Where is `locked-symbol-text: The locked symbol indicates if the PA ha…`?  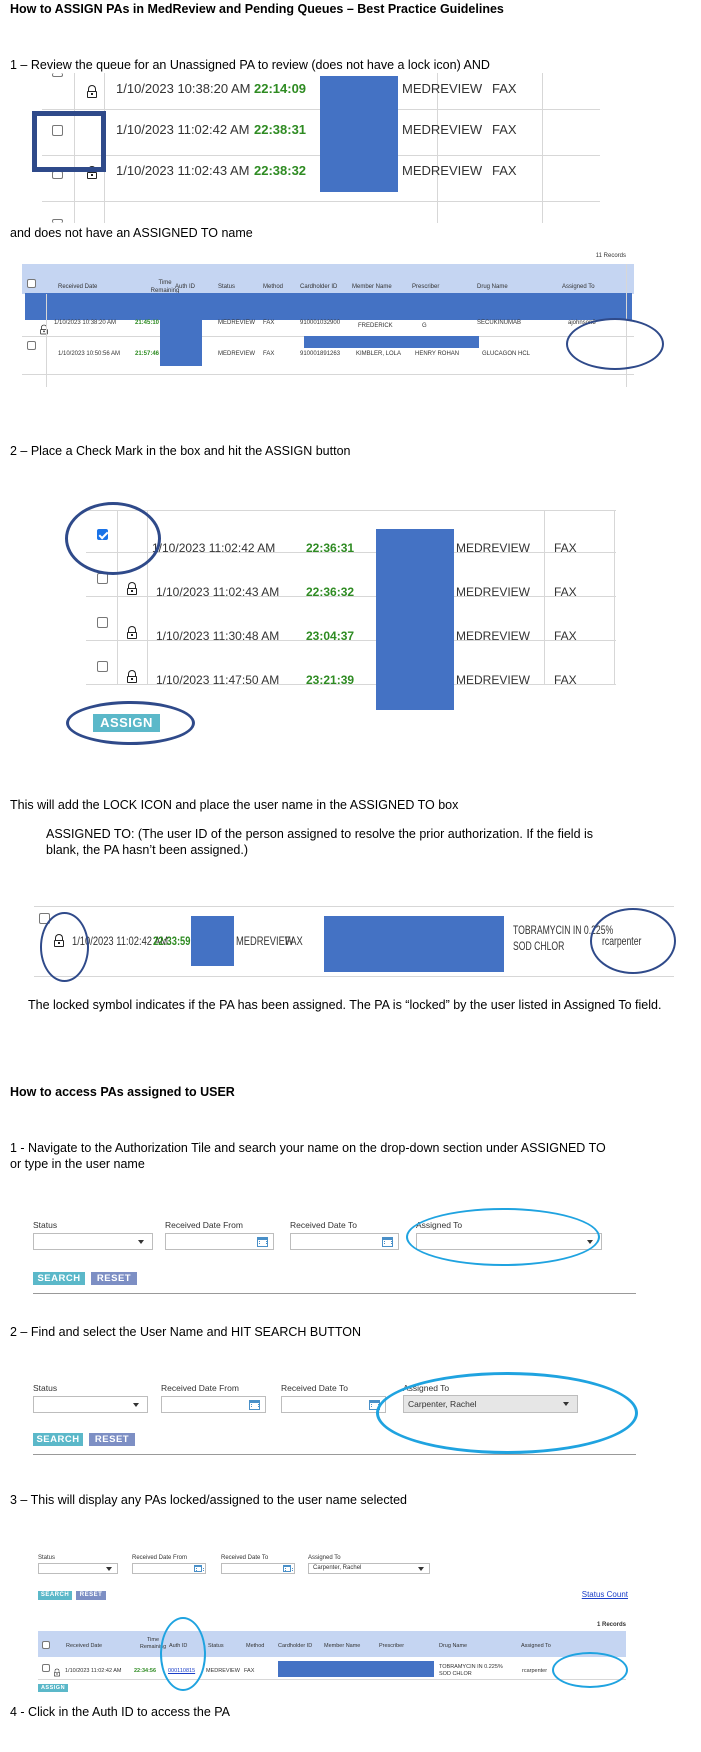 locked-symbol-text: The locked symbol indicates if the PA ha… is located at coordinates (345, 1005).